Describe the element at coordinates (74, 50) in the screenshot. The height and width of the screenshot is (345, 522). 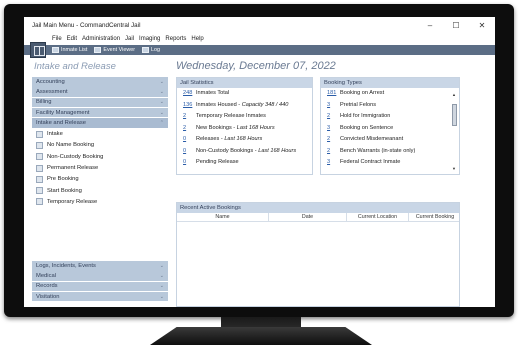
I see `inmate-list-label: Inmate List` at that location.